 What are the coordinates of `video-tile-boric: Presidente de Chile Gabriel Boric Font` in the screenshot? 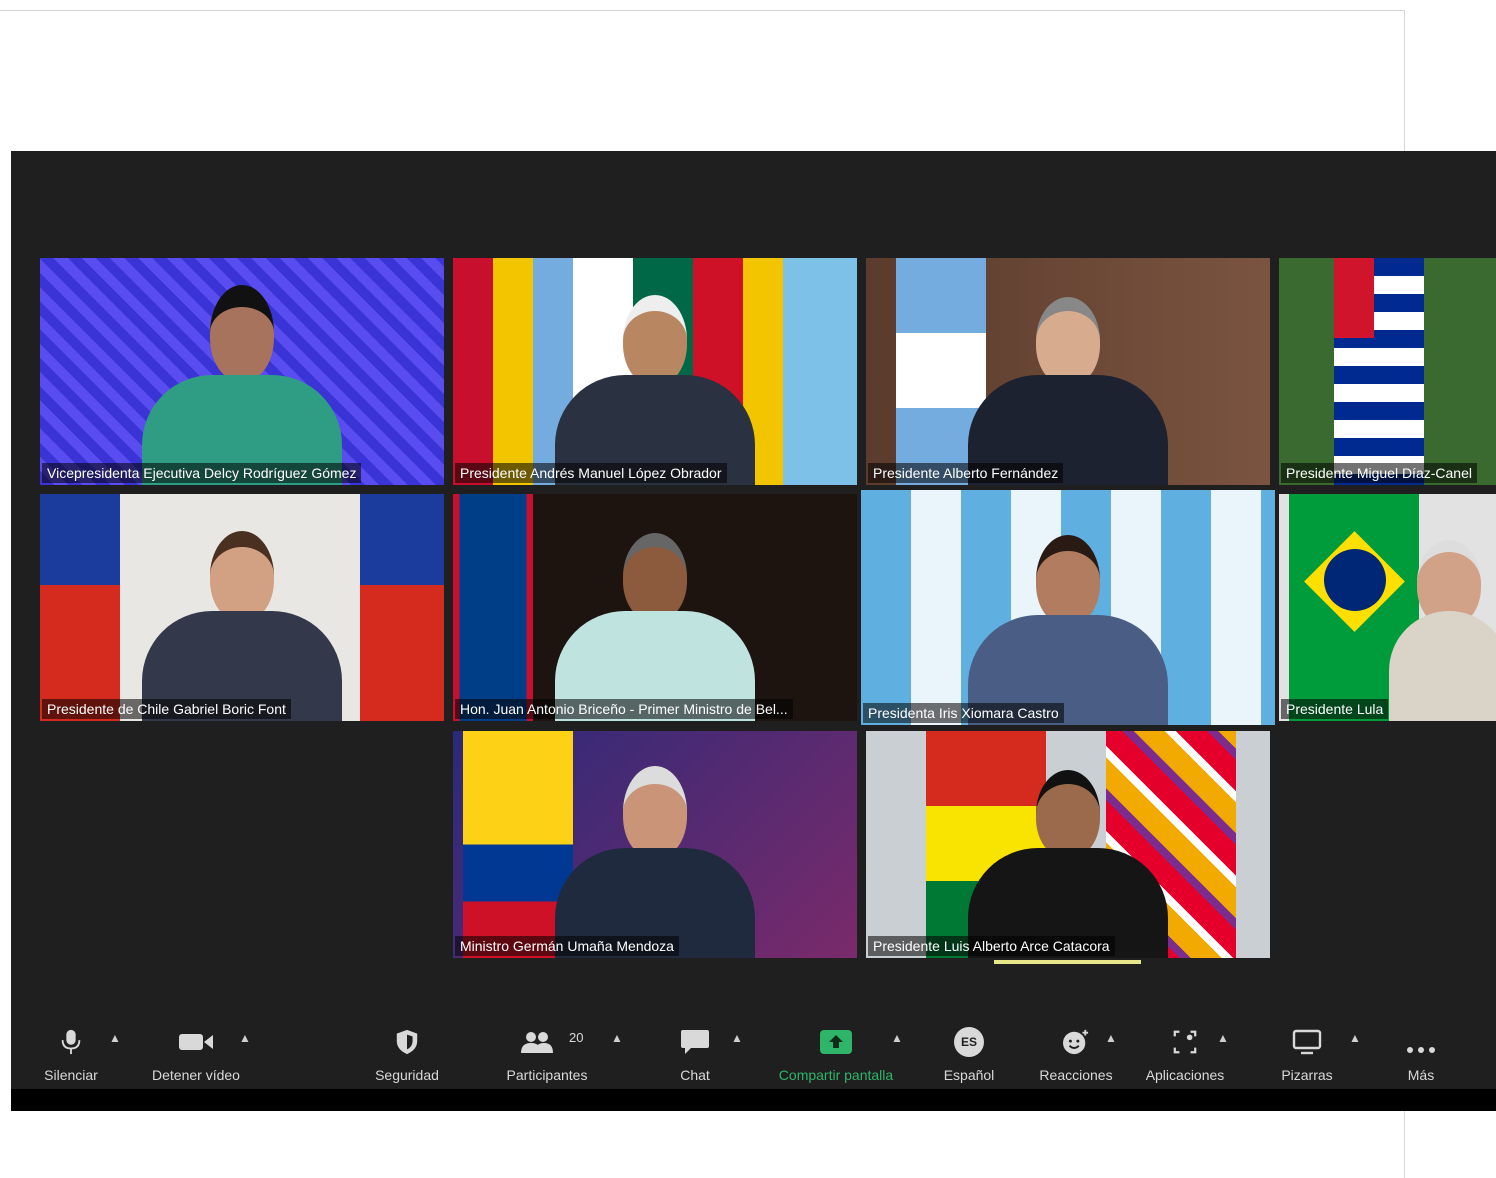 It's located at (242, 607).